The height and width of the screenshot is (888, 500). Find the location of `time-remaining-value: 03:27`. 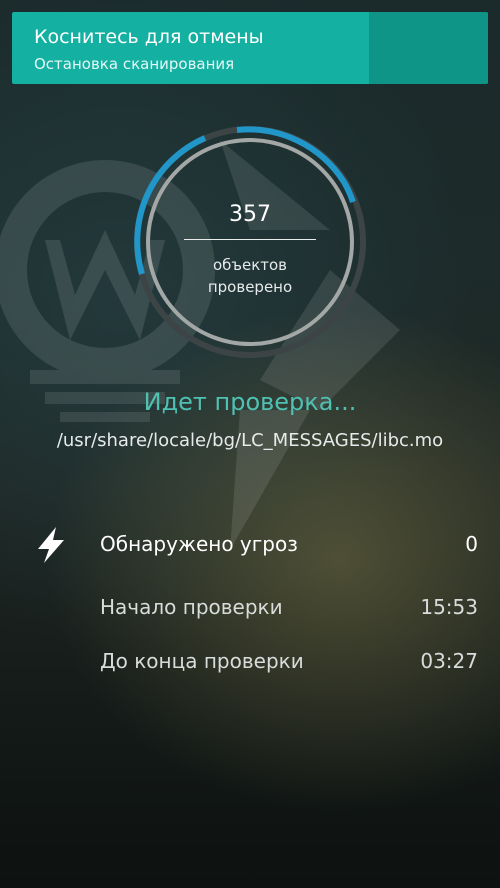

time-remaining-value: 03:27 is located at coordinates (449, 661).